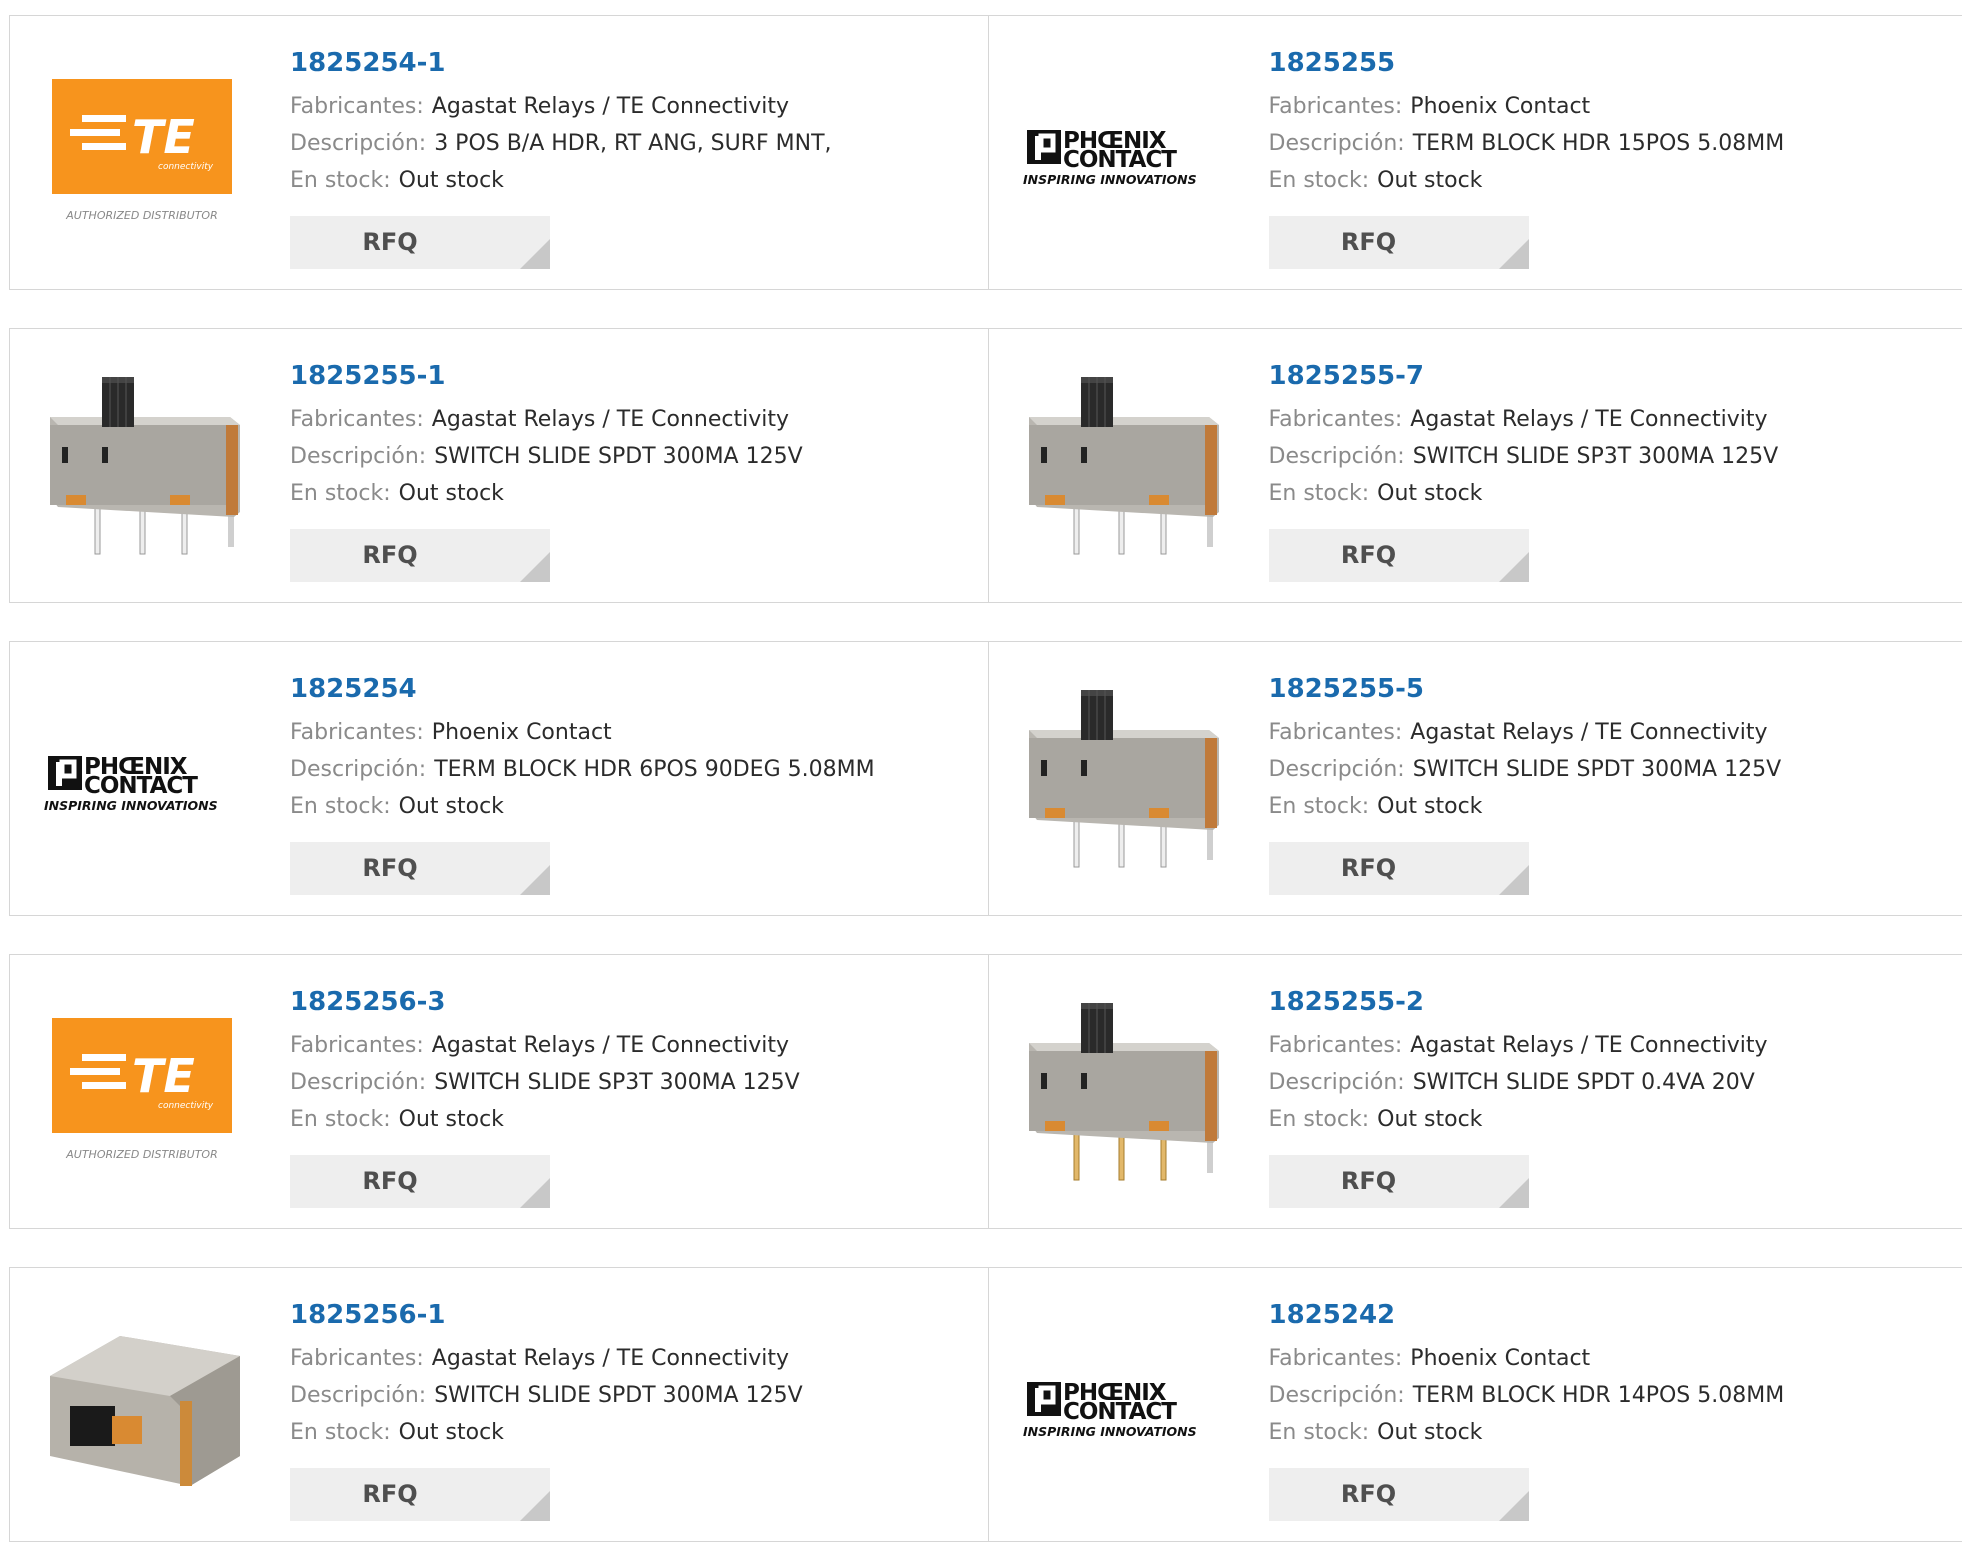 This screenshot has width=1962, height=1549. I want to click on description: Descripción: SWITCH SLIDE SPDT 300MA 125V, so click(1525, 769).